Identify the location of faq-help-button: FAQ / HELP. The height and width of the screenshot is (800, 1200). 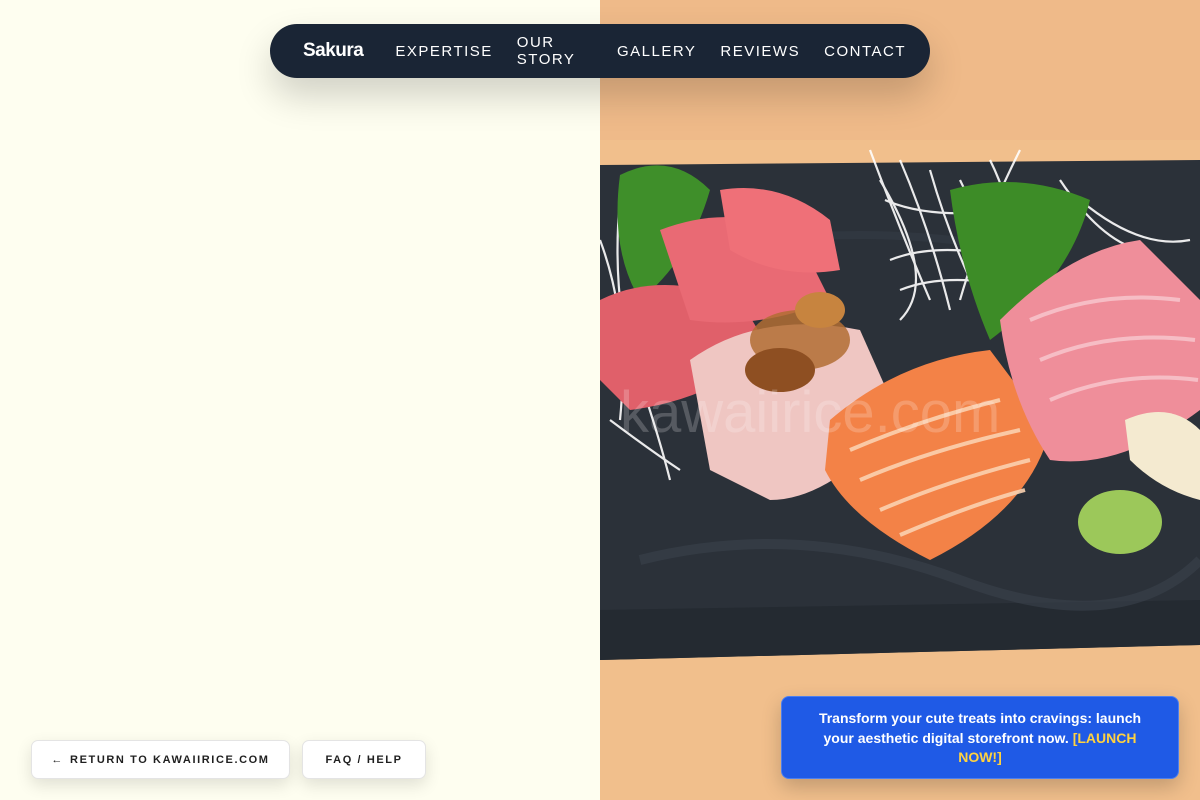
(364, 759).